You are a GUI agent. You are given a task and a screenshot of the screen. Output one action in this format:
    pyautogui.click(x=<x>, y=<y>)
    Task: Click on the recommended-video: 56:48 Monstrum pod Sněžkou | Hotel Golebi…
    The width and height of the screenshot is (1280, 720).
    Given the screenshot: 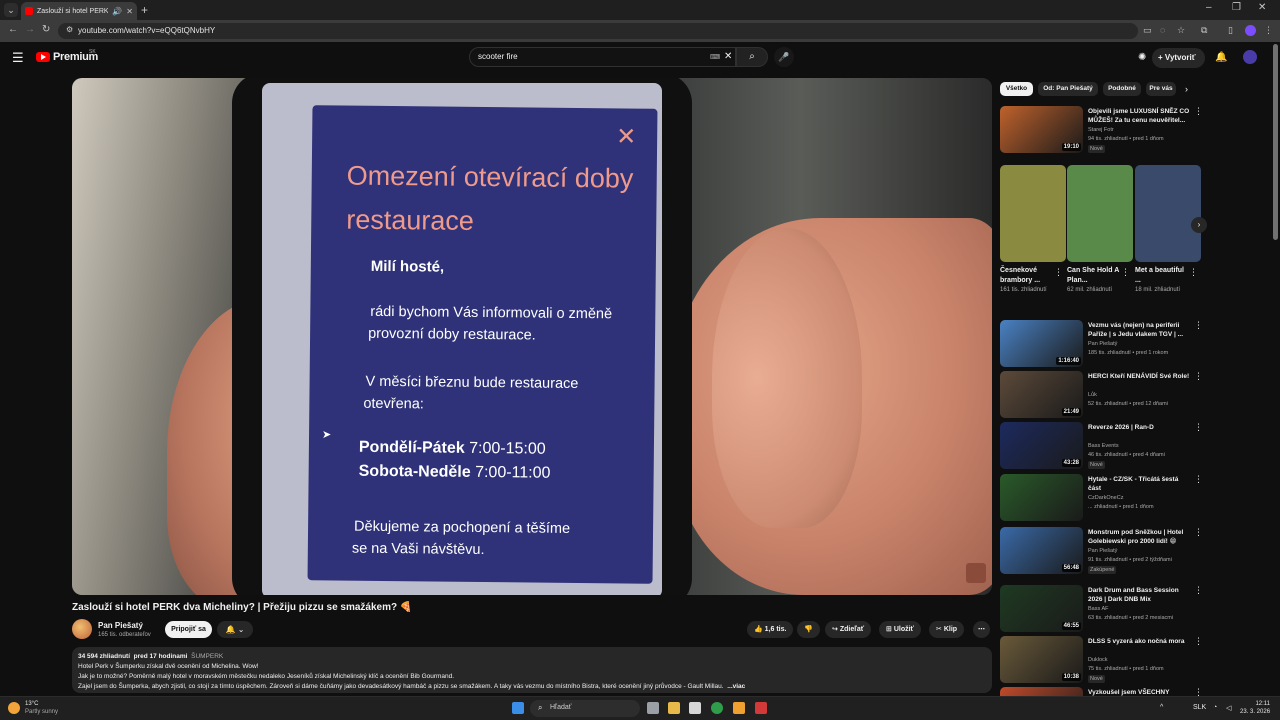 What is the action you would take?
    pyautogui.click(x=1101, y=551)
    